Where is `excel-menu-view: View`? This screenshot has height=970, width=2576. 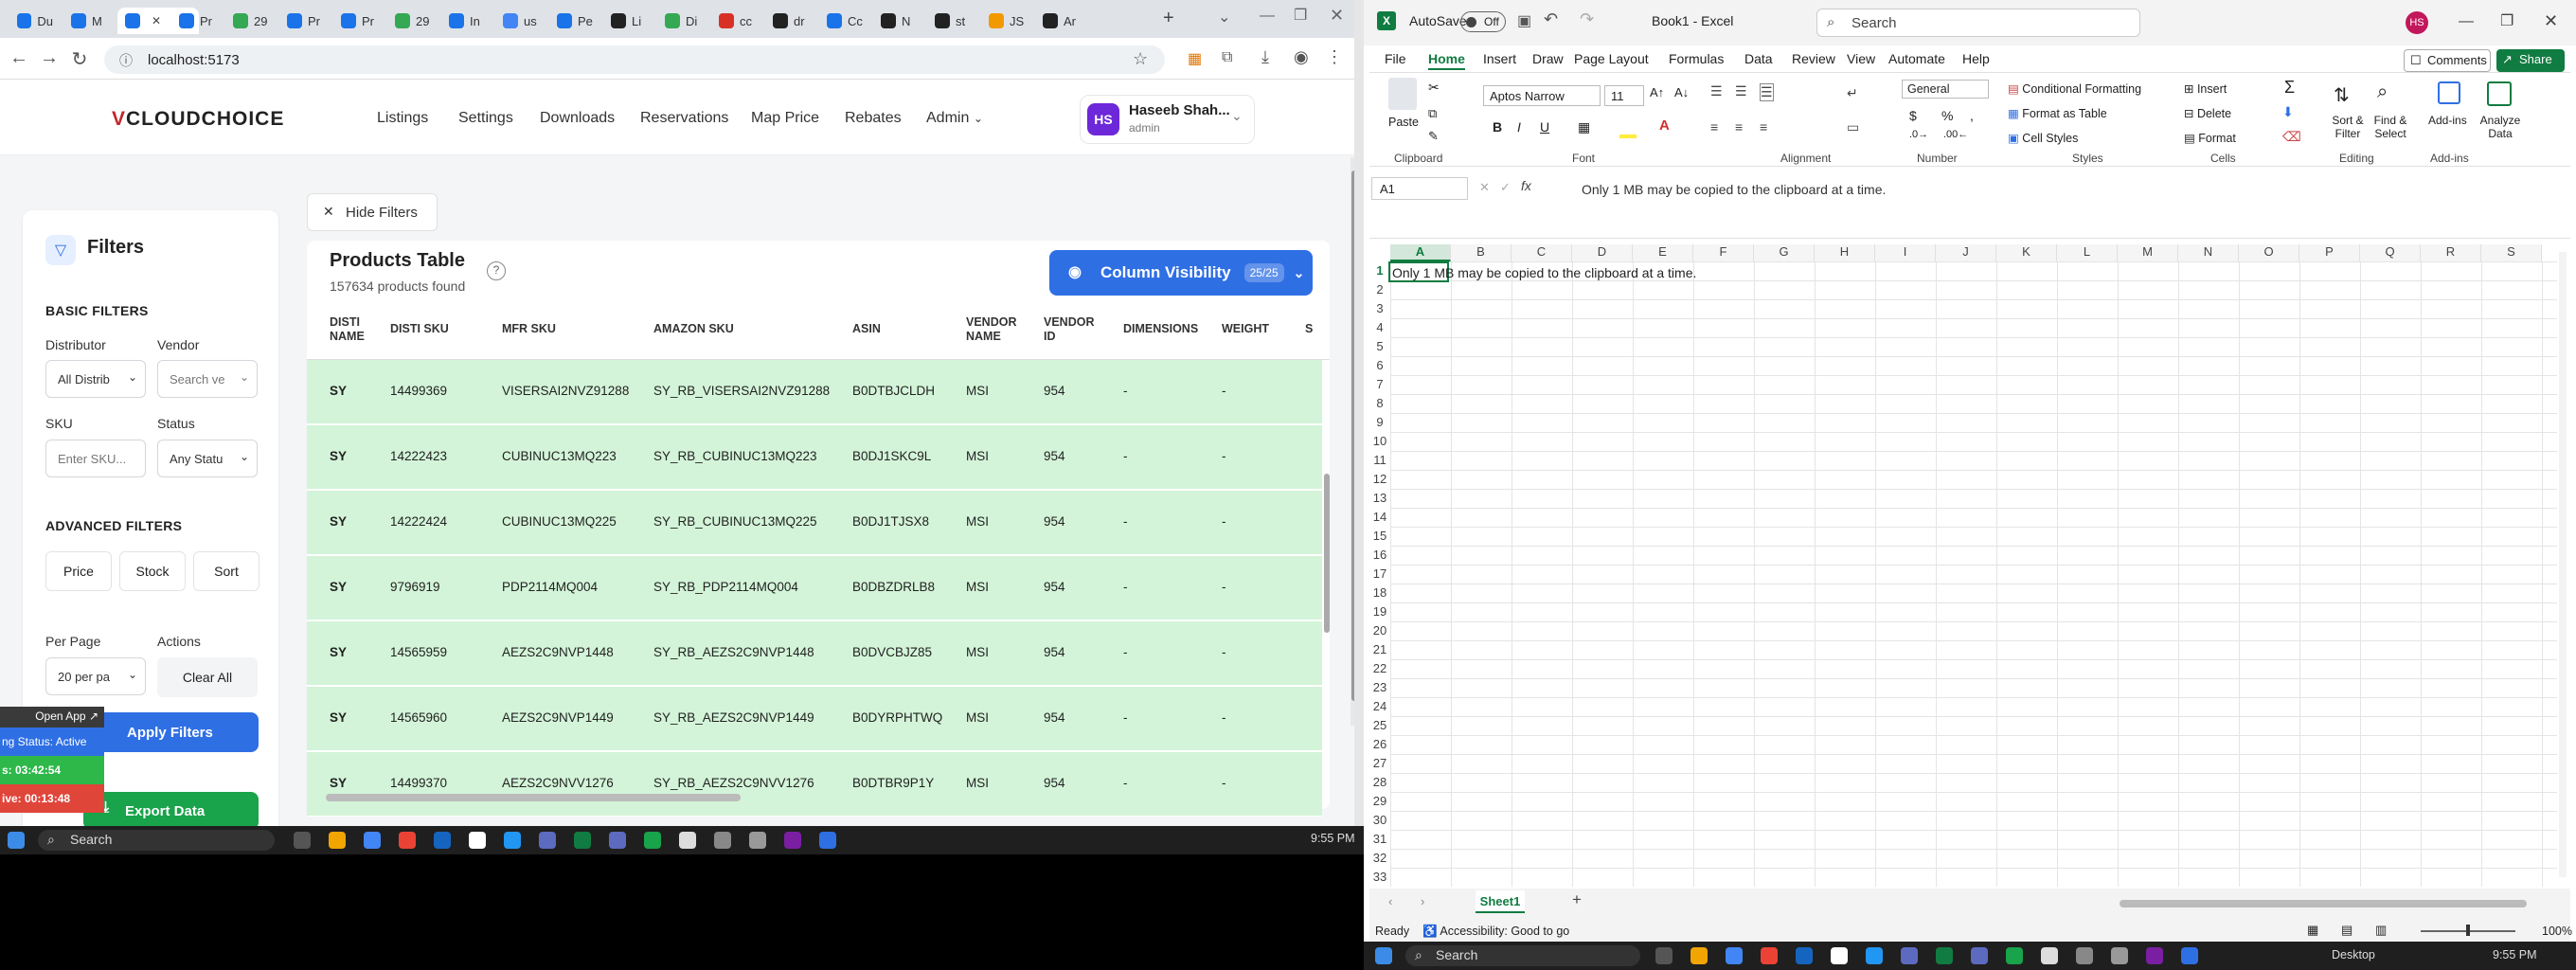 excel-menu-view: View is located at coordinates (1861, 58).